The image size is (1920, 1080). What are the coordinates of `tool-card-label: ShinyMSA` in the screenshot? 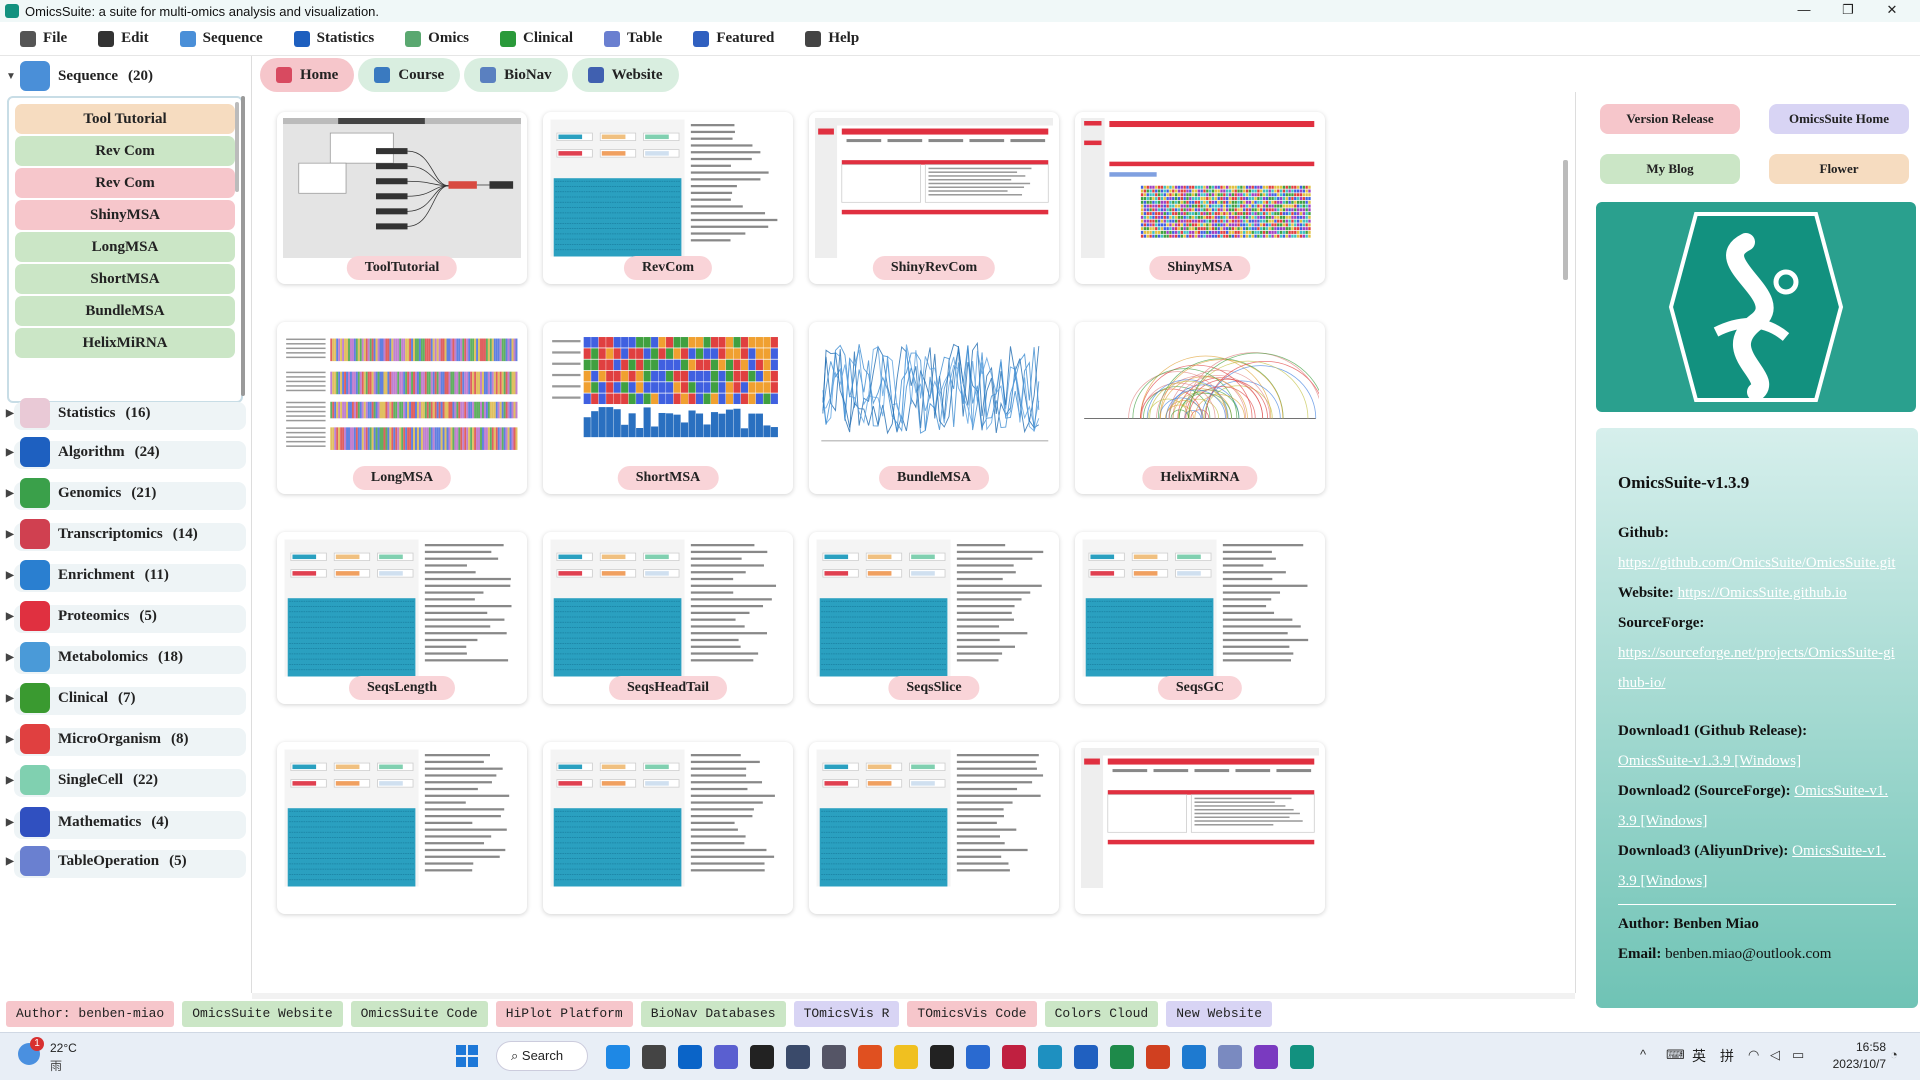 It's located at (1200, 268).